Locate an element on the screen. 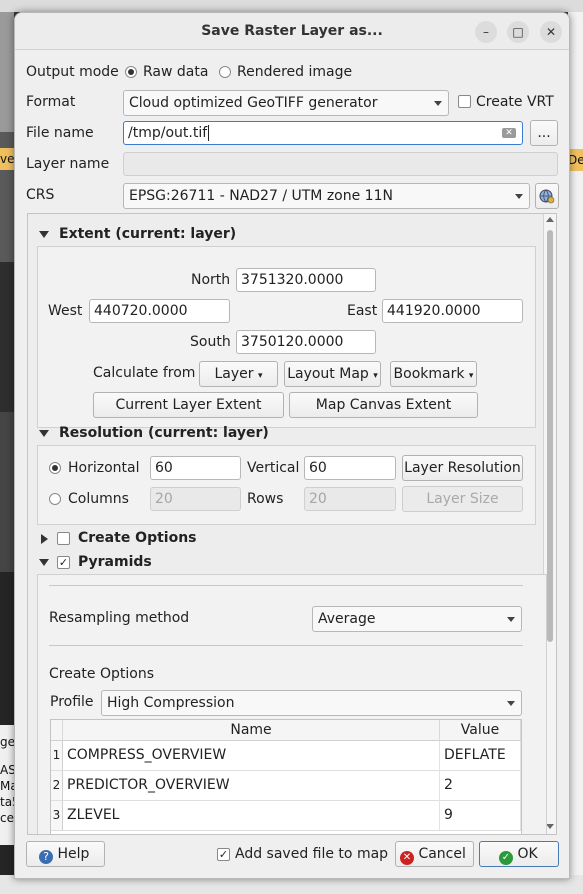 The width and height of the screenshot is (583, 894). row-number: 3 is located at coordinates (57, 816).